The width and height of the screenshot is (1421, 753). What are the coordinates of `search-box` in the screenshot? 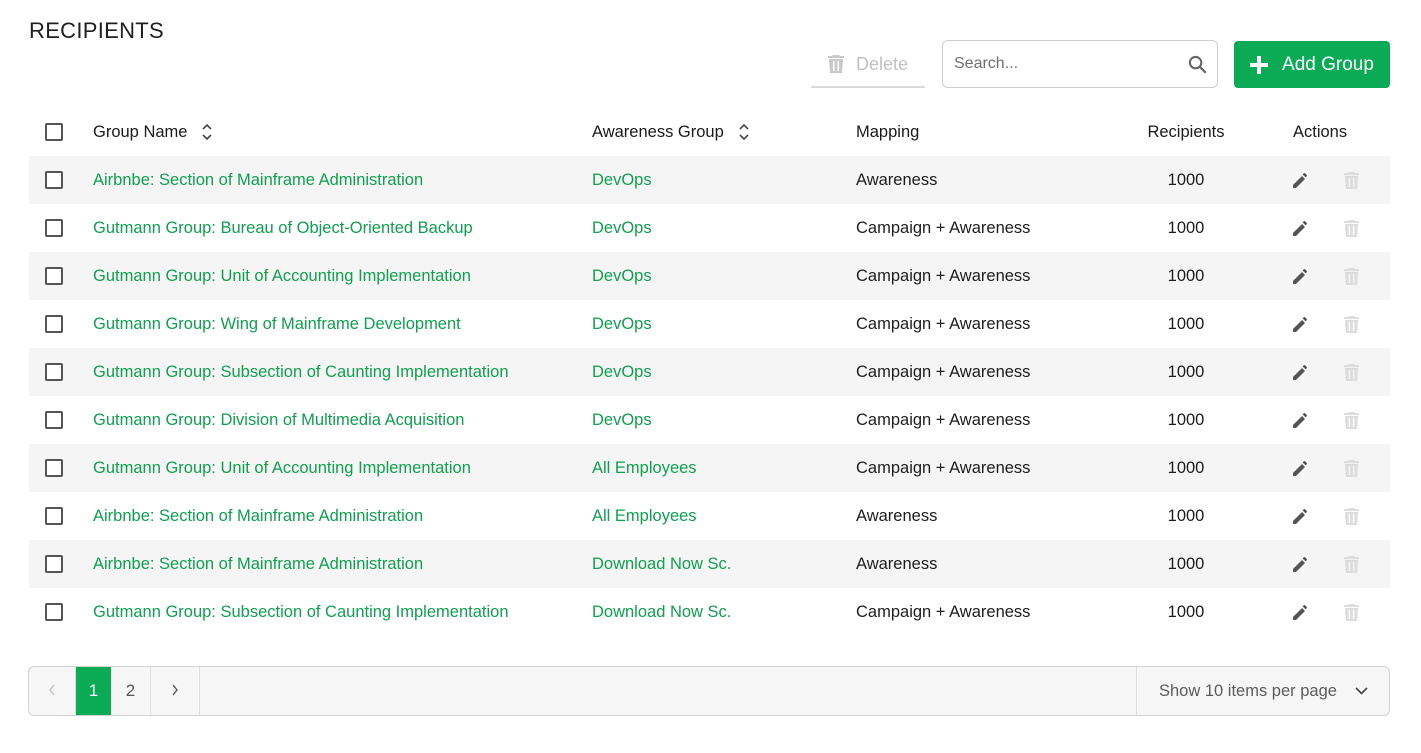 It's located at (1080, 64).